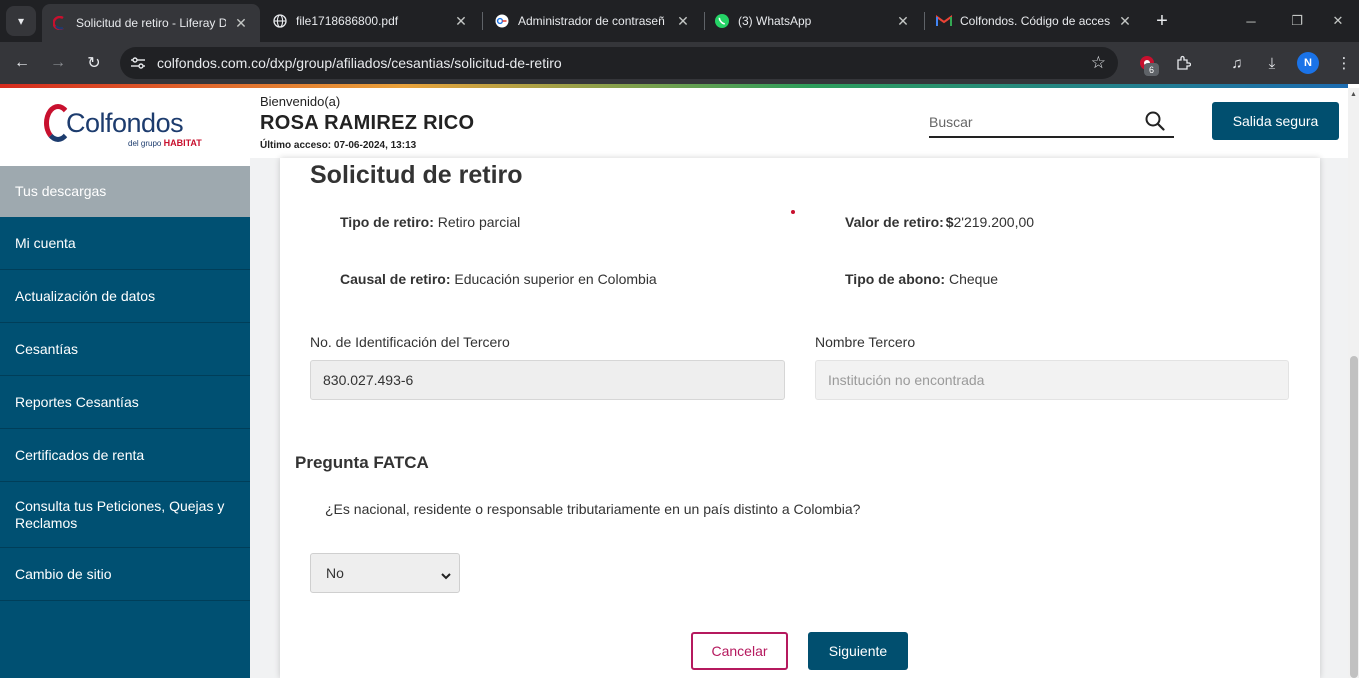 This screenshot has width=1359, height=678. I want to click on minimize-icon: ─, so click(1251, 21).